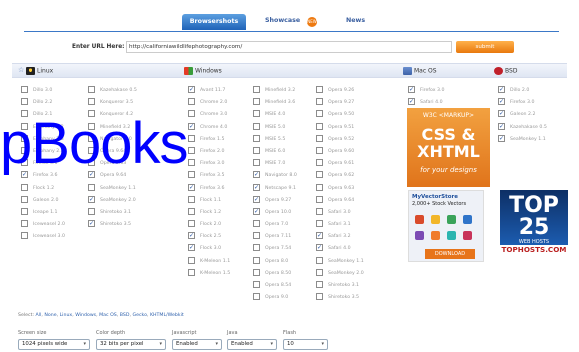 This screenshot has height=352, width=579. I want to click on select-khtml-link: KHTML/Webkit, so click(167, 315).